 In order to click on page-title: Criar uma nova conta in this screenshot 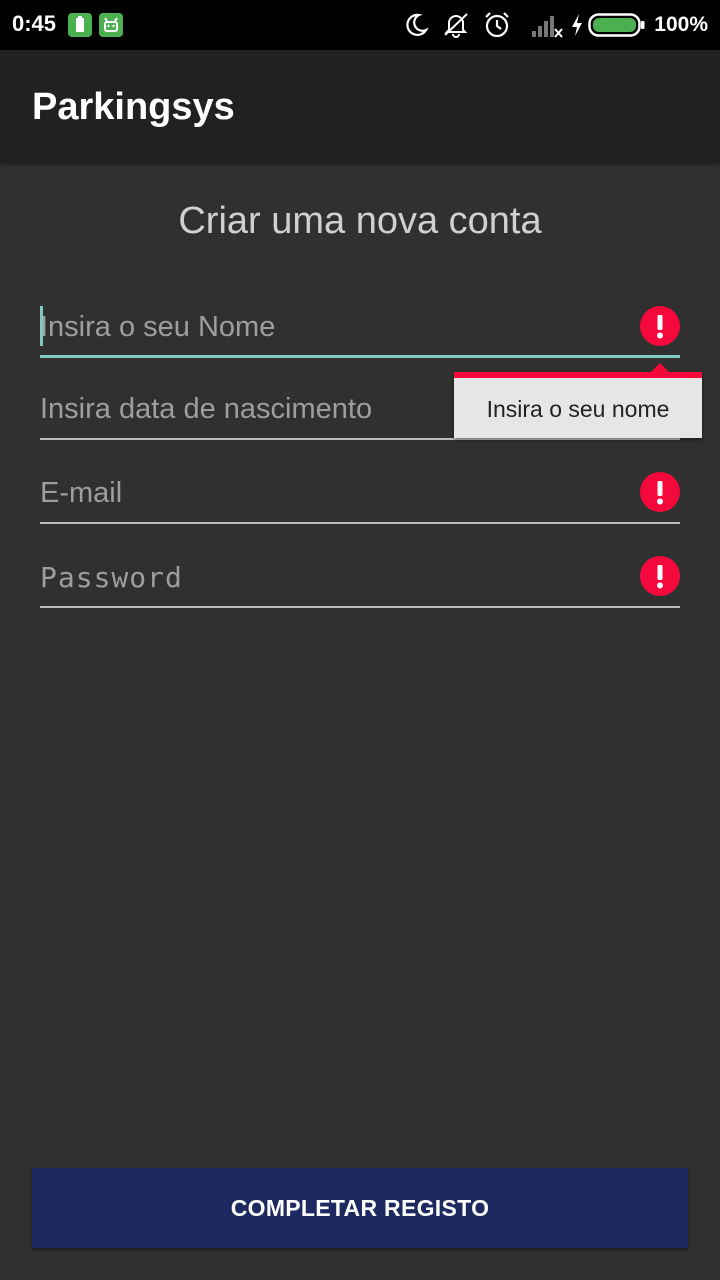, I will do `click(360, 221)`.